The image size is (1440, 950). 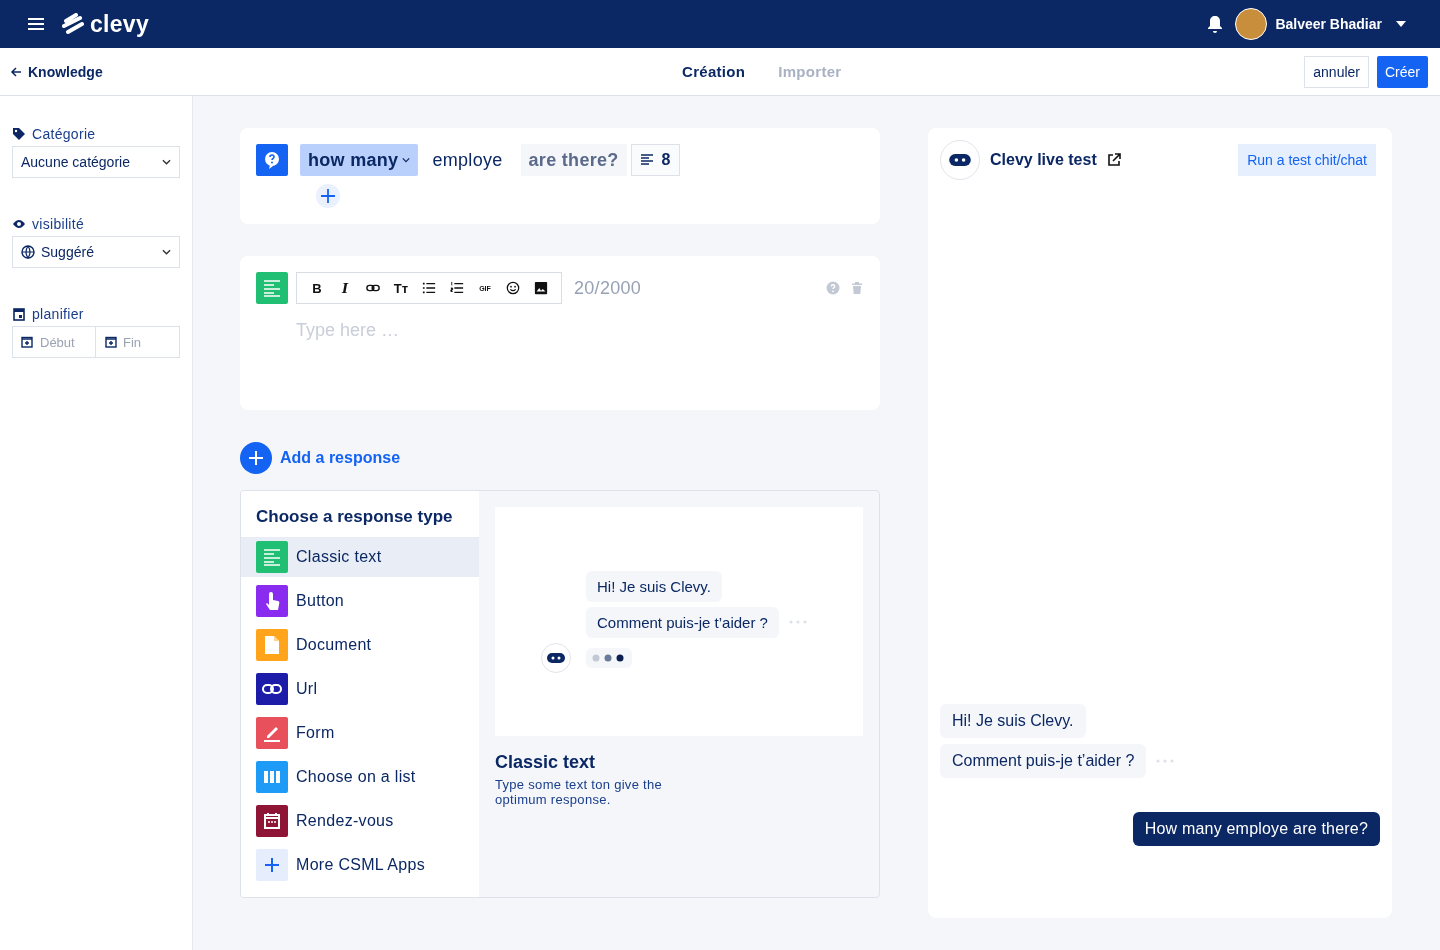 I want to click on response-type-item: Classic text, so click(x=360, y=557).